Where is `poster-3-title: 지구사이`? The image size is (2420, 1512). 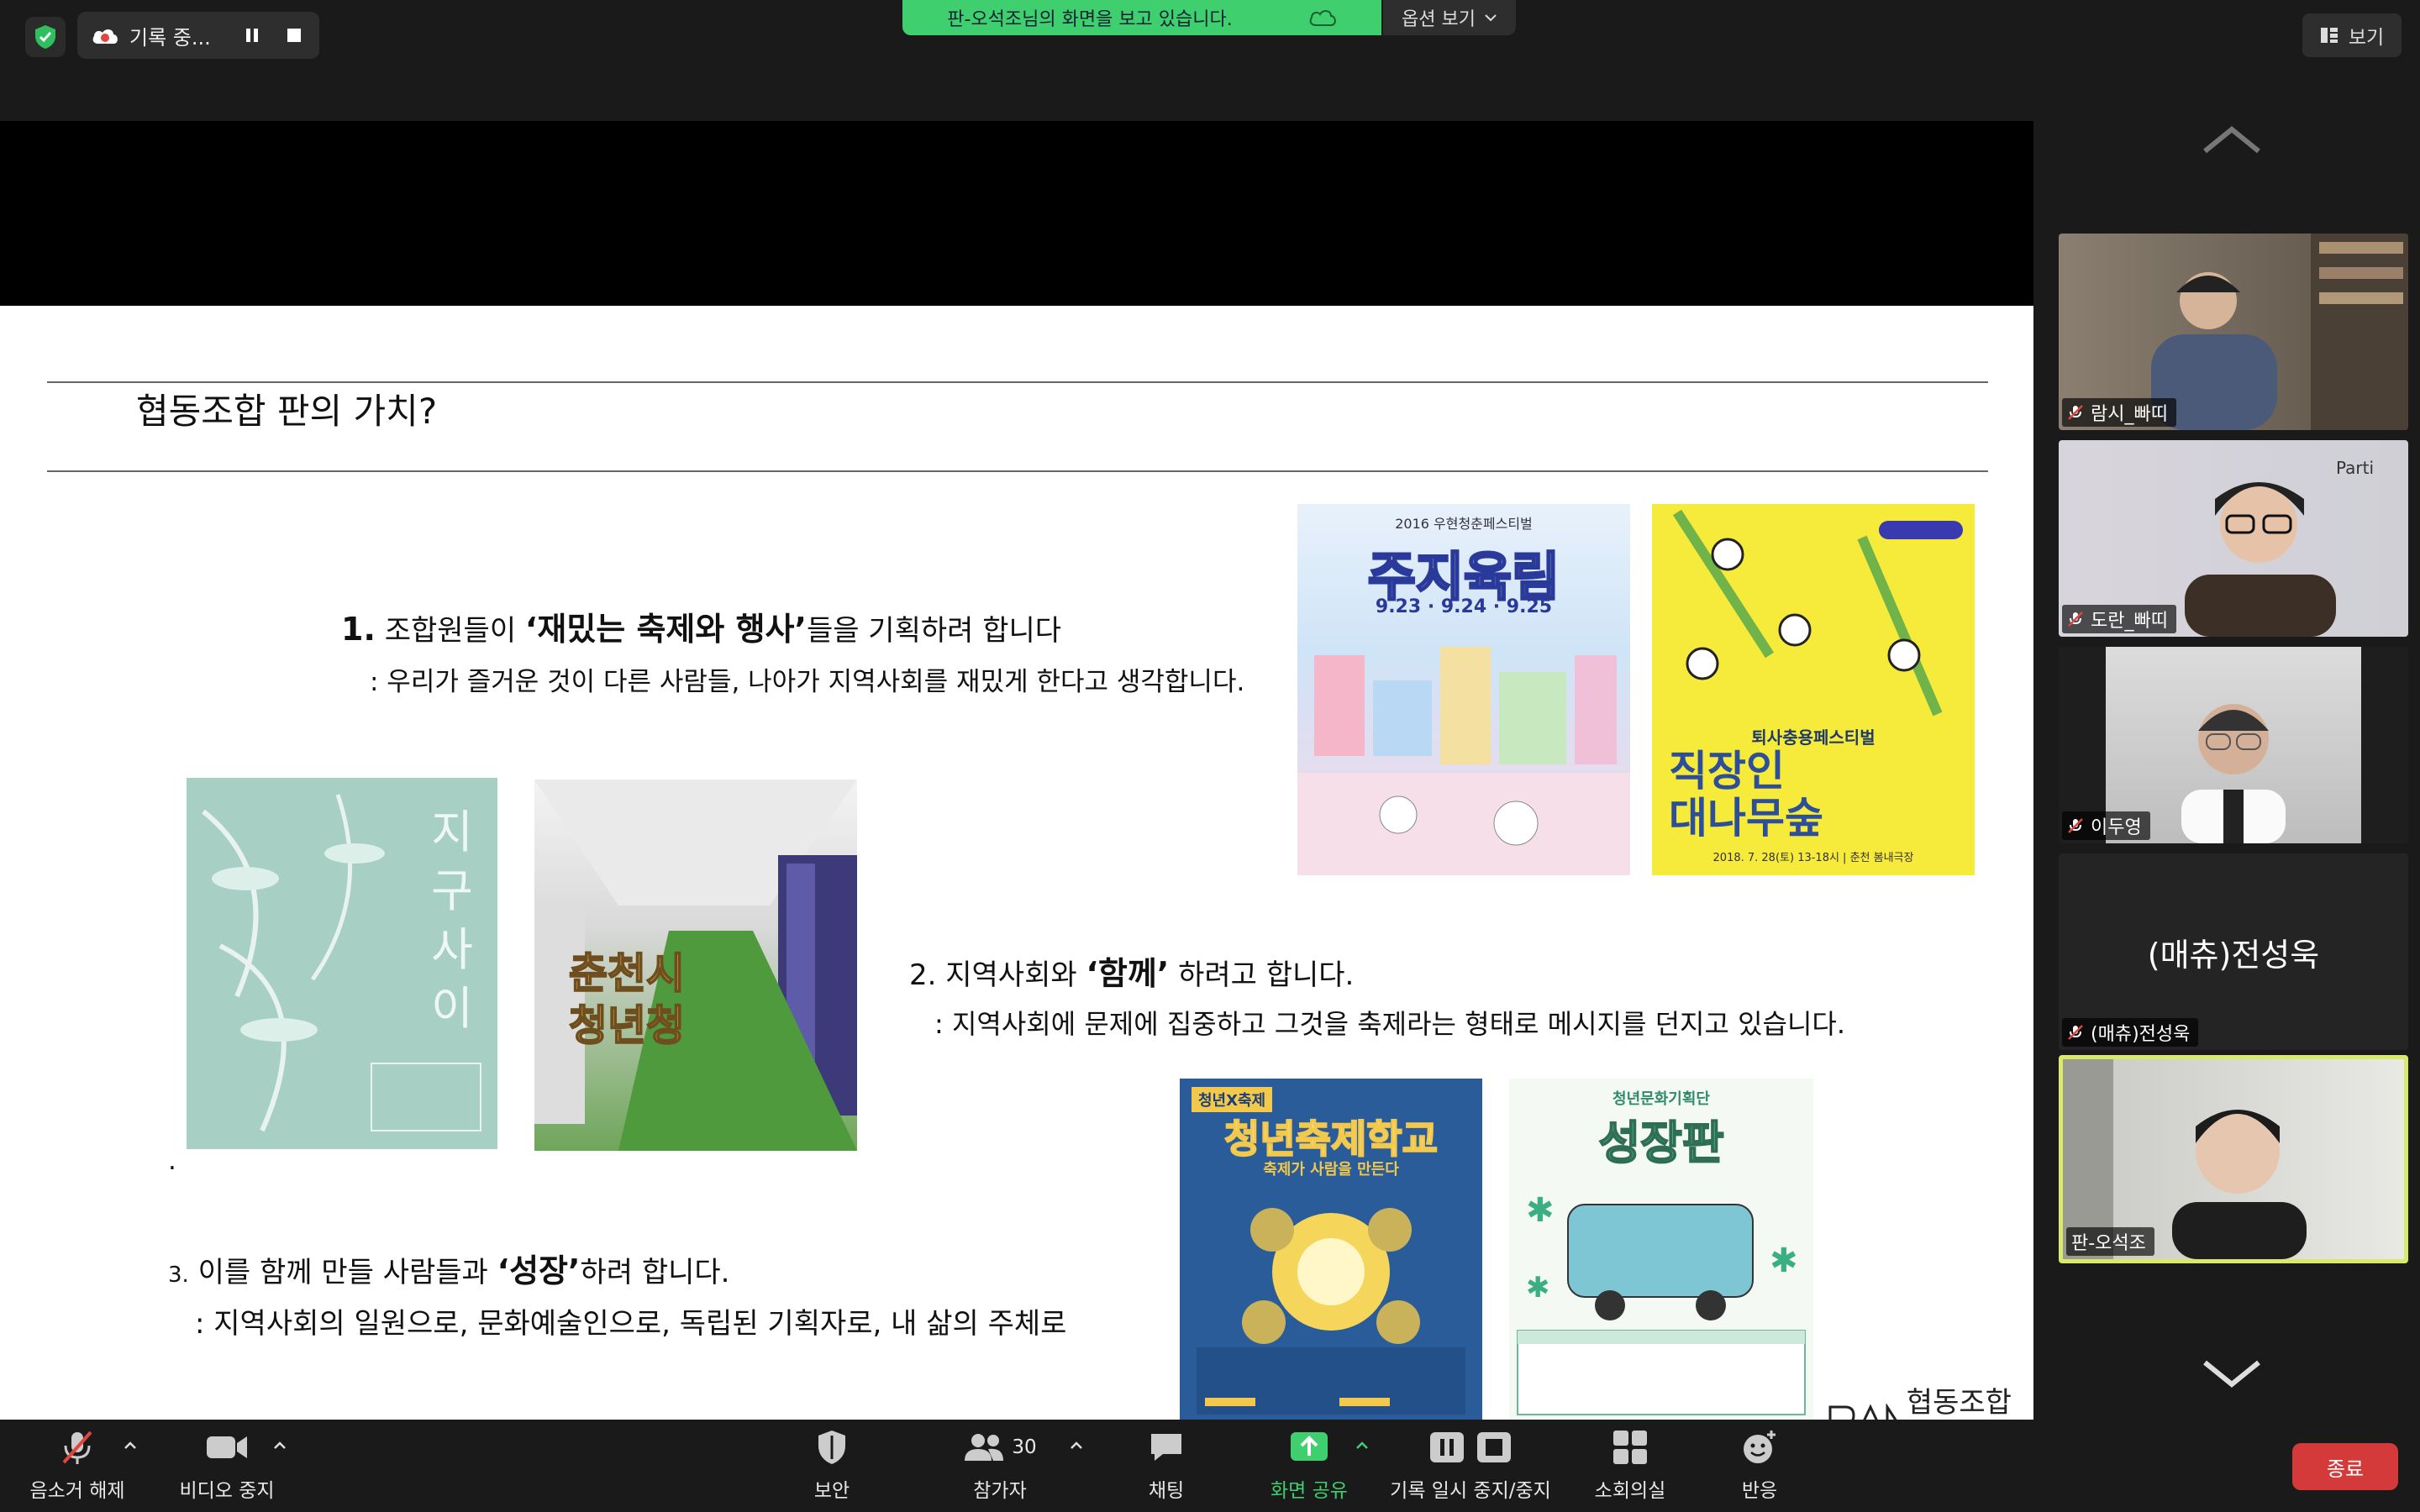
poster-3-title: 지구사이 is located at coordinates (452, 920).